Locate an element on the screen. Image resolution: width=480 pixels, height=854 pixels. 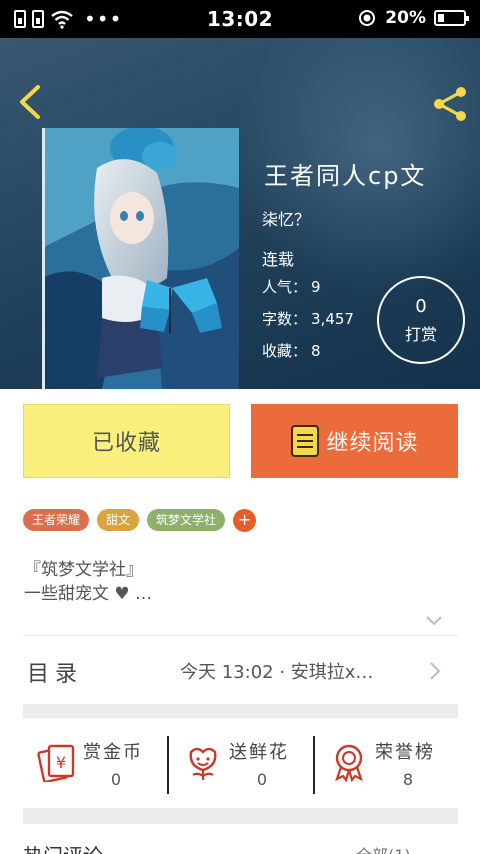
rewards-panel: ¥ 赏金币 0 送鲜花 0 荣誉榜 8 is located at coordinates (240, 765).